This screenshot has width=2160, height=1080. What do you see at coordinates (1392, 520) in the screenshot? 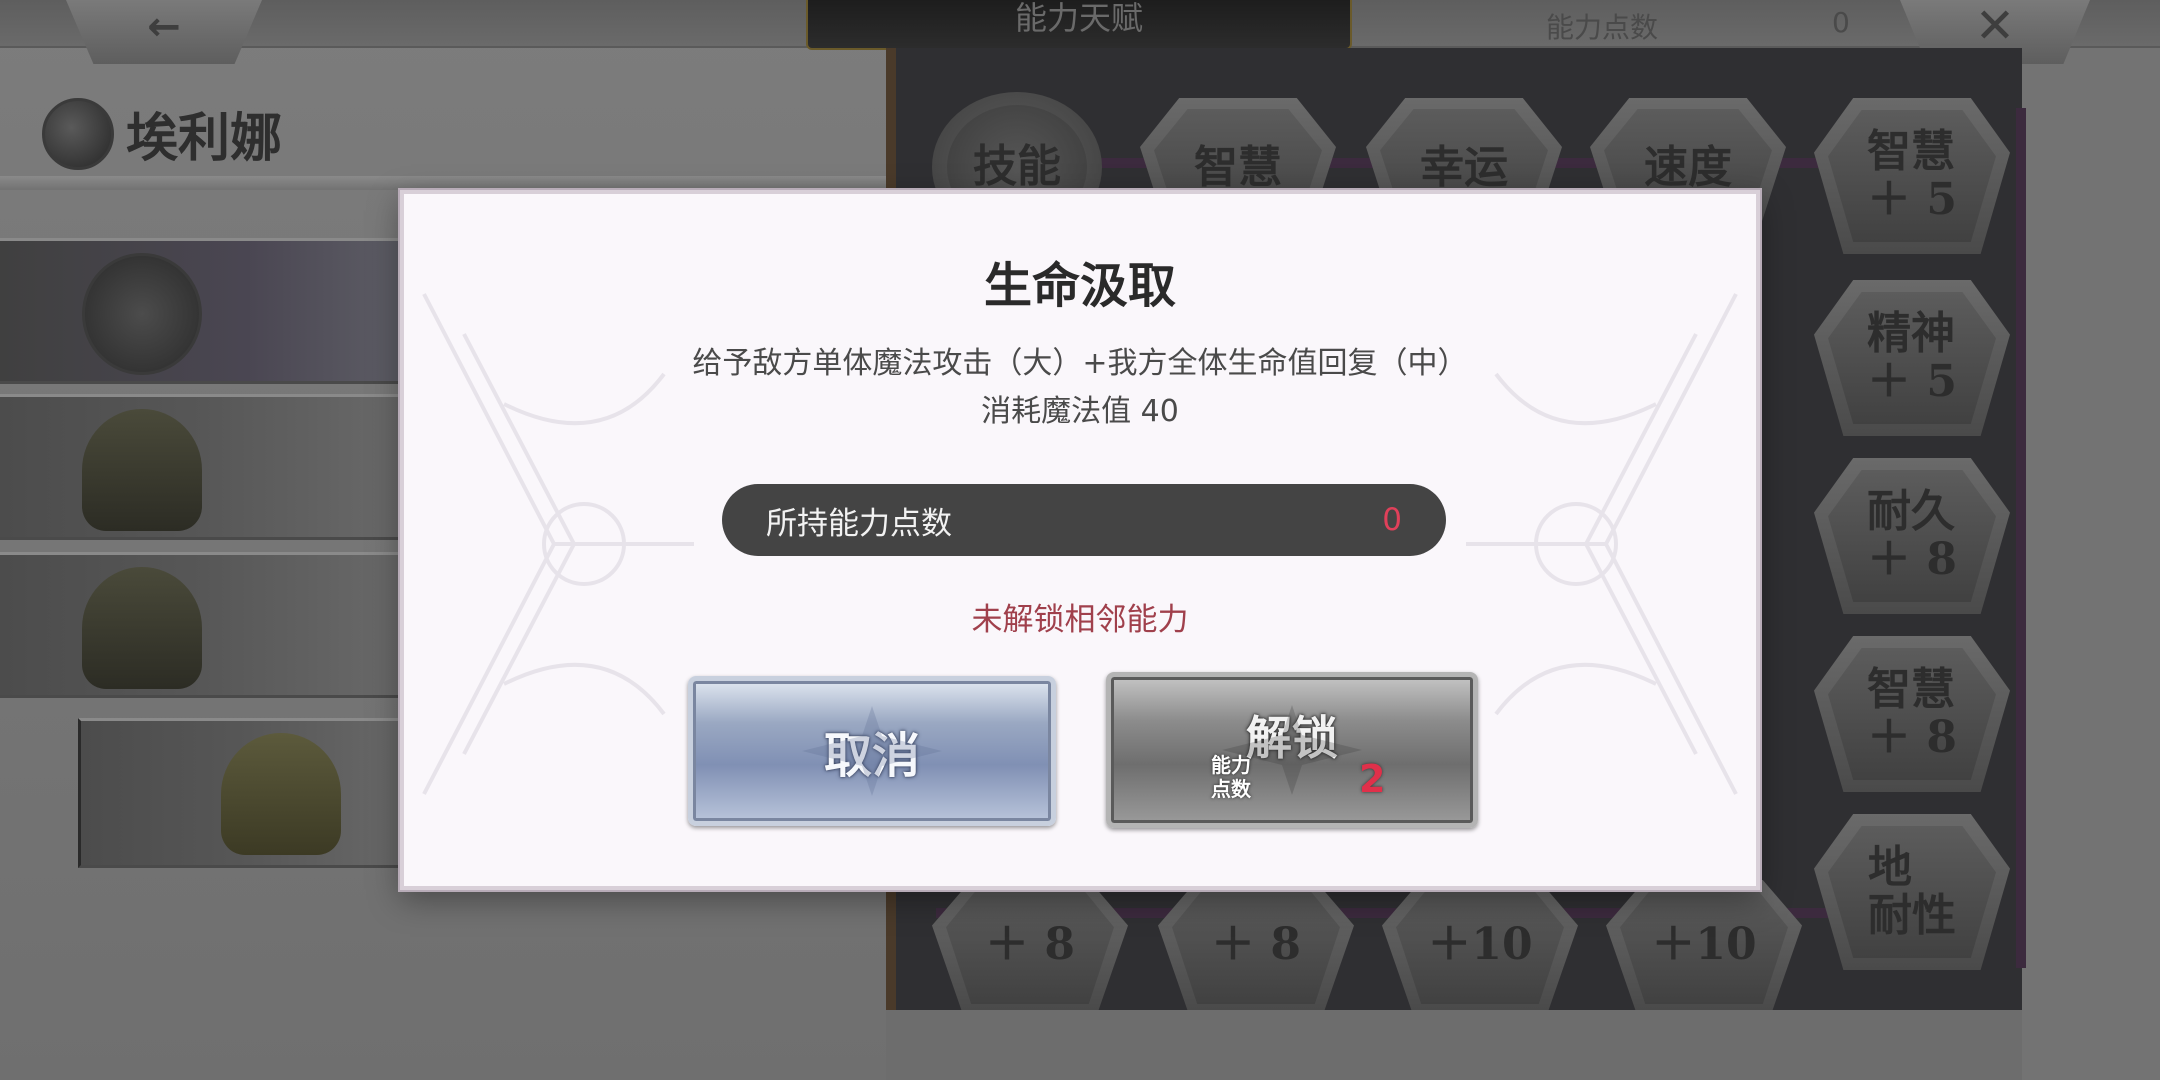
I see `held-points-value: 0` at bounding box center [1392, 520].